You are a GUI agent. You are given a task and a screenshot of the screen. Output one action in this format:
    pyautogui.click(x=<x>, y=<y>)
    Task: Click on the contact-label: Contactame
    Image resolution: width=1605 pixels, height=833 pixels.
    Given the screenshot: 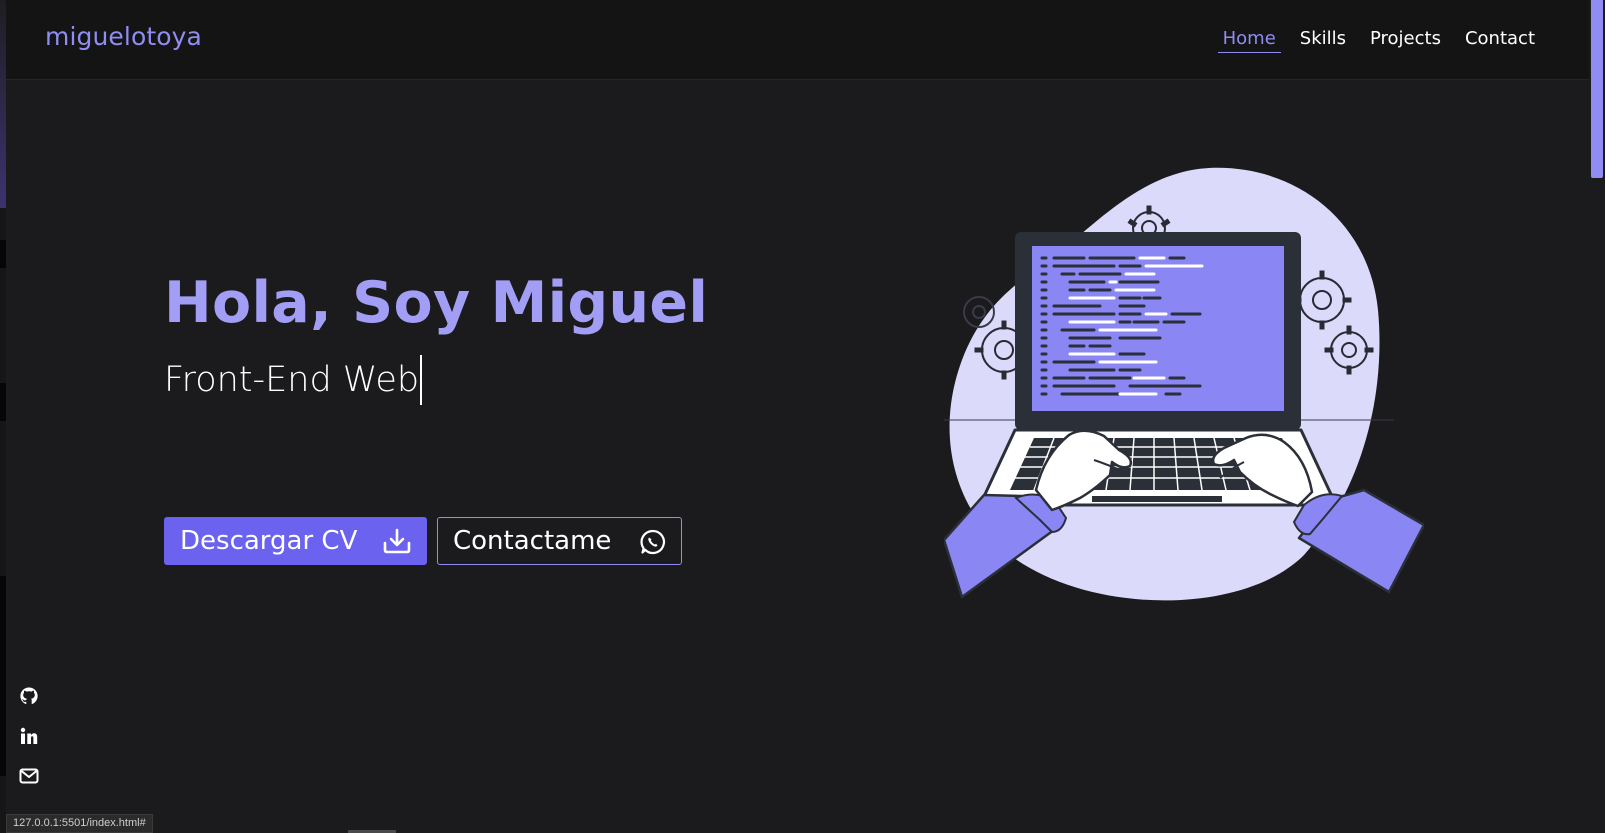 What is the action you would take?
    pyautogui.click(x=532, y=541)
    